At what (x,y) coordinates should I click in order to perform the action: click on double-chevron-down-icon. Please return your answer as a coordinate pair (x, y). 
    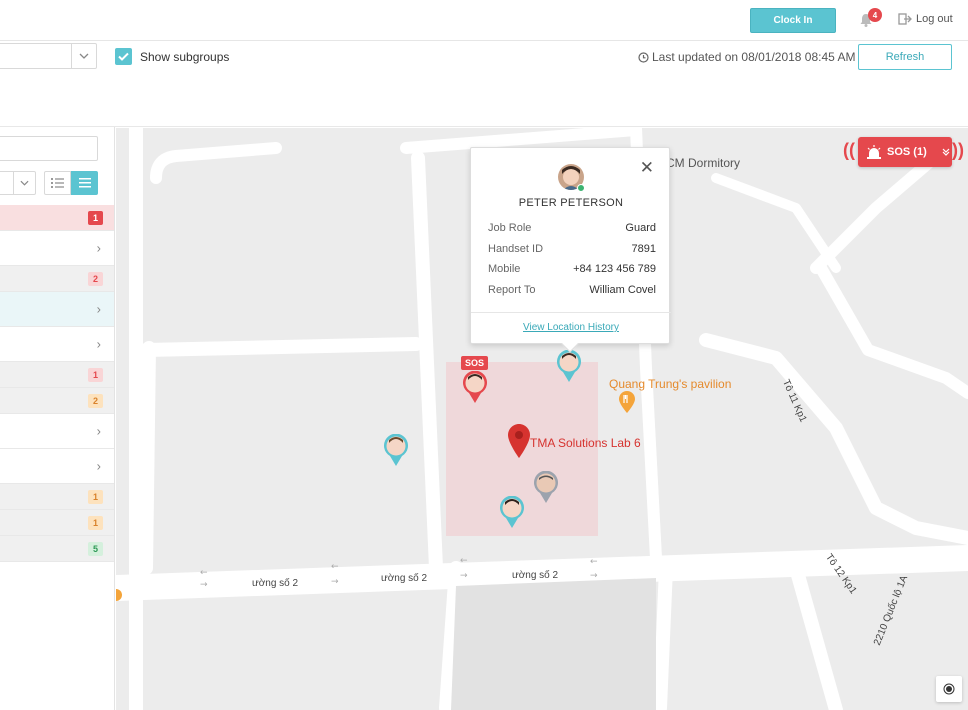
    Looking at the image, I should click on (946, 152).